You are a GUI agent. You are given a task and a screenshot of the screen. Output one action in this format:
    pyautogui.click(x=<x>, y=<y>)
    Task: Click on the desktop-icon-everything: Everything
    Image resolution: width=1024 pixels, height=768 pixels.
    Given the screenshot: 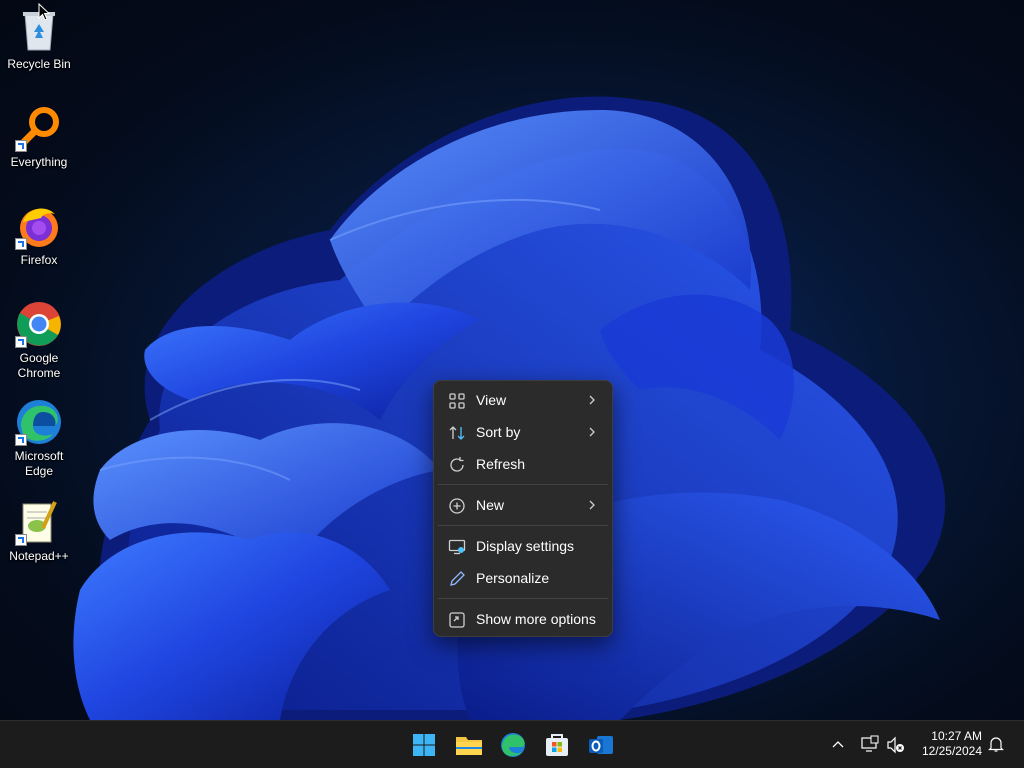 What is the action you would take?
    pyautogui.click(x=39, y=137)
    